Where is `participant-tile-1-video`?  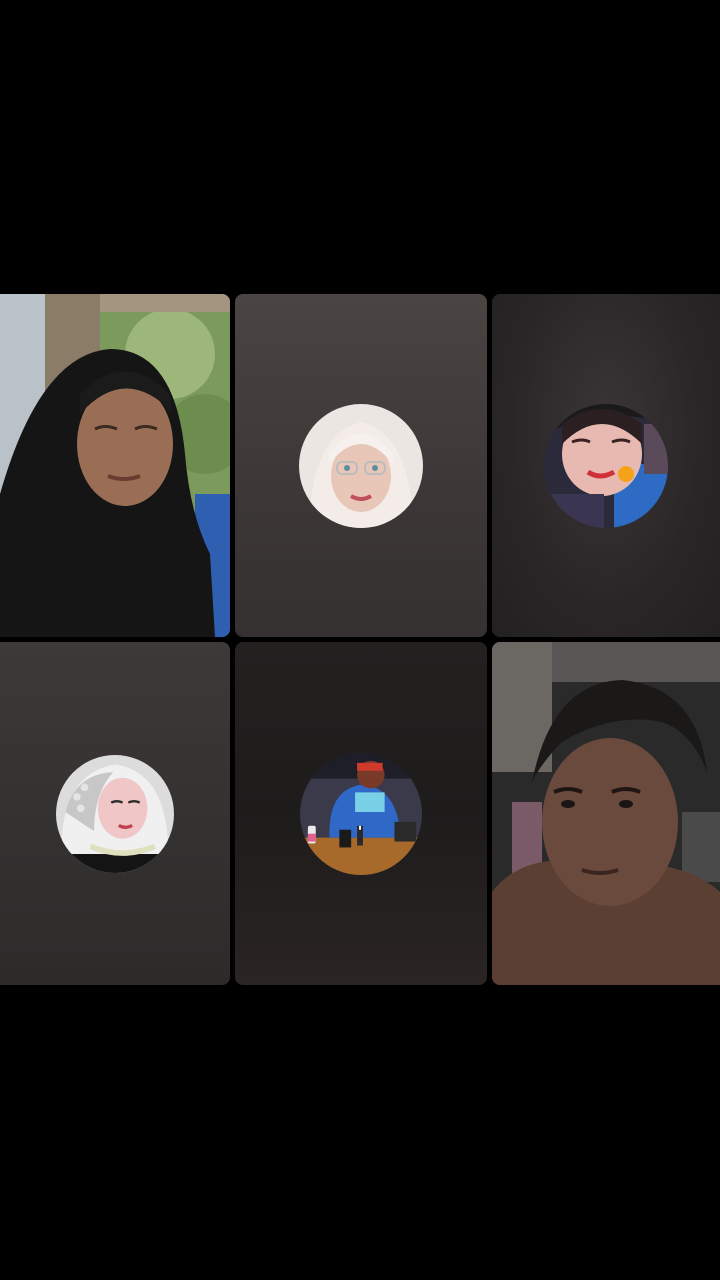
participant-tile-1-video is located at coordinates (115, 465).